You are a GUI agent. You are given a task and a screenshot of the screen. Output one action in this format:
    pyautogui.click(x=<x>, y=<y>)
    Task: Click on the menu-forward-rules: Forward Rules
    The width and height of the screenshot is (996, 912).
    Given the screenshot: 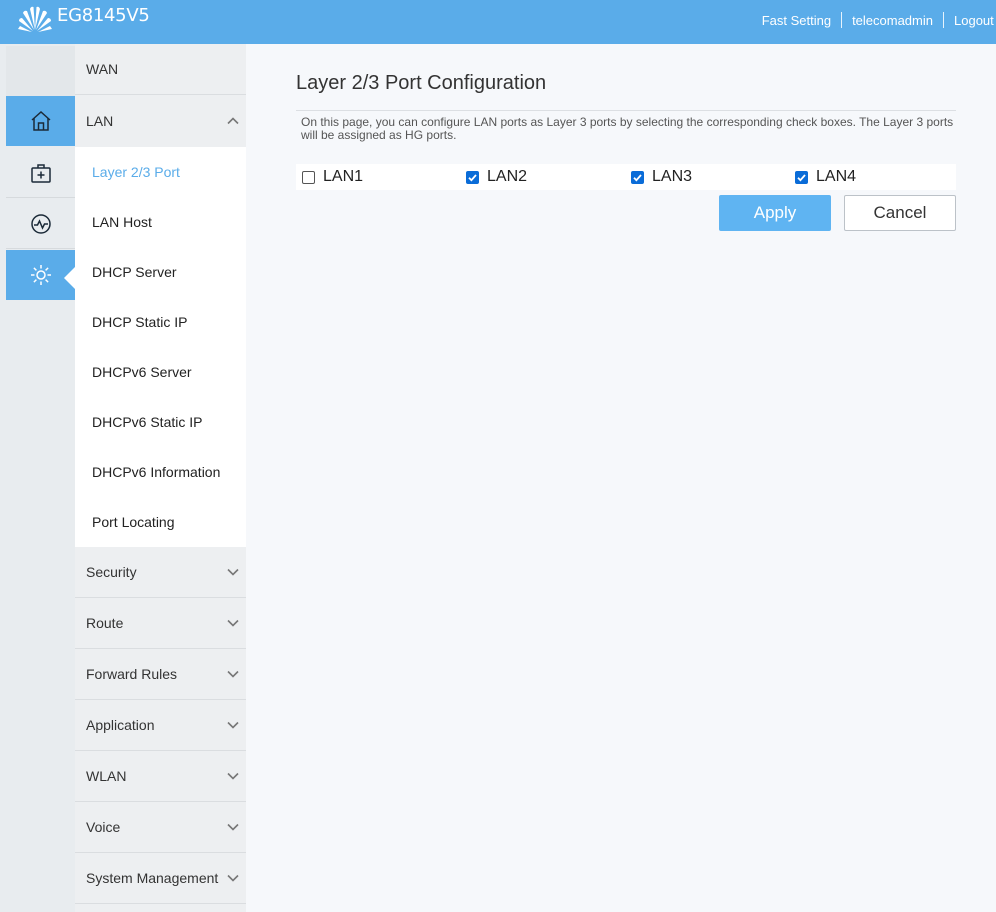 What is the action you would take?
    pyautogui.click(x=160, y=674)
    